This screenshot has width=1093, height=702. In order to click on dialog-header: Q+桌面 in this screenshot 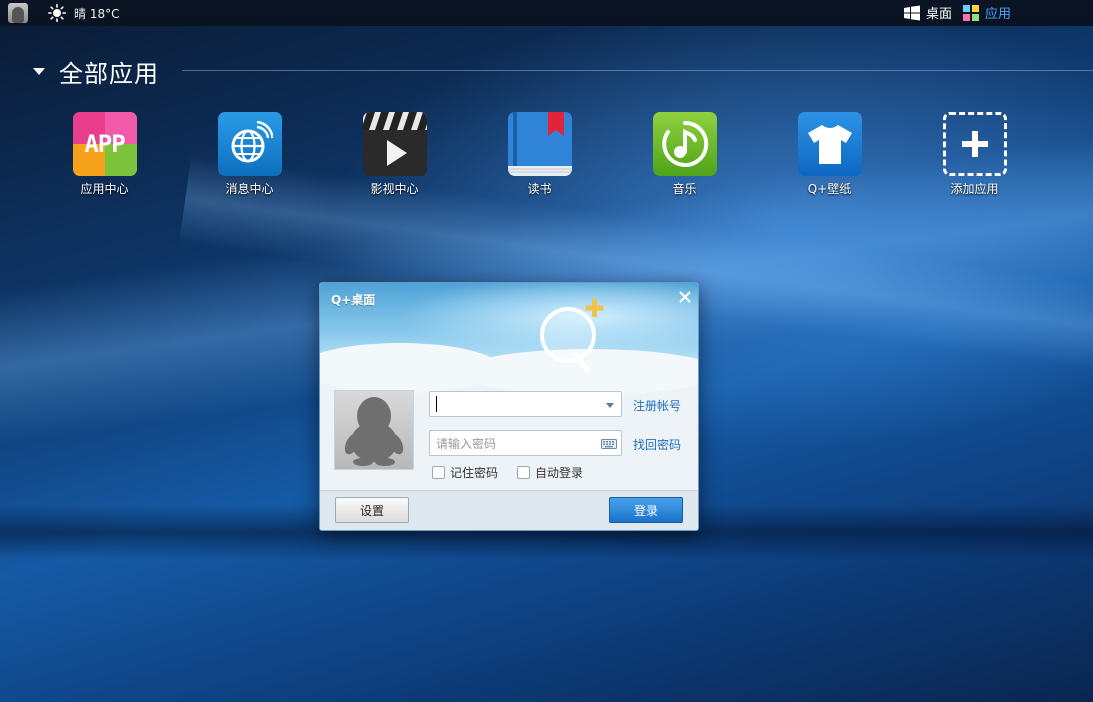, I will do `click(509, 339)`.